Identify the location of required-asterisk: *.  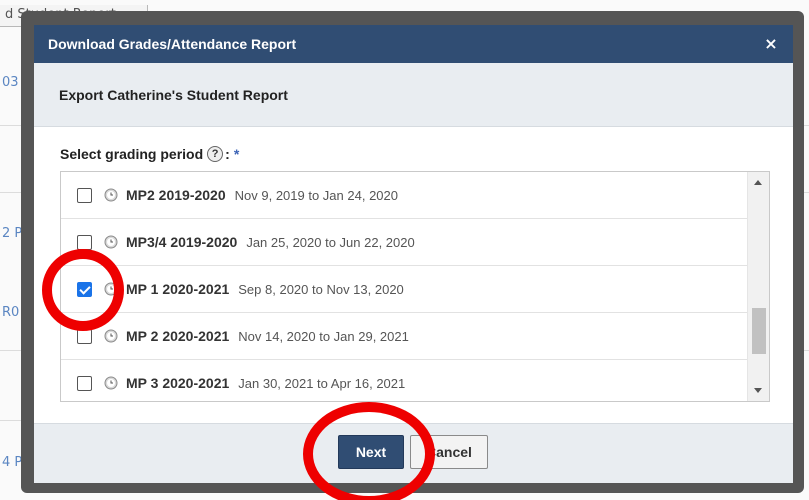
(236, 154).